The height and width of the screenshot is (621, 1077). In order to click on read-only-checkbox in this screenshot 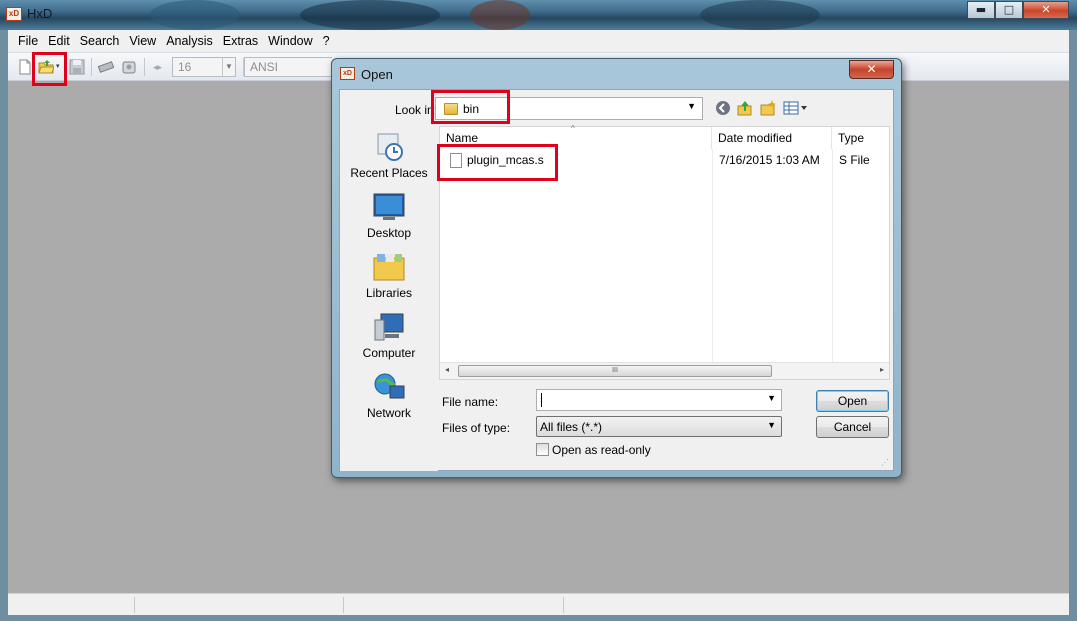, I will do `click(542, 449)`.